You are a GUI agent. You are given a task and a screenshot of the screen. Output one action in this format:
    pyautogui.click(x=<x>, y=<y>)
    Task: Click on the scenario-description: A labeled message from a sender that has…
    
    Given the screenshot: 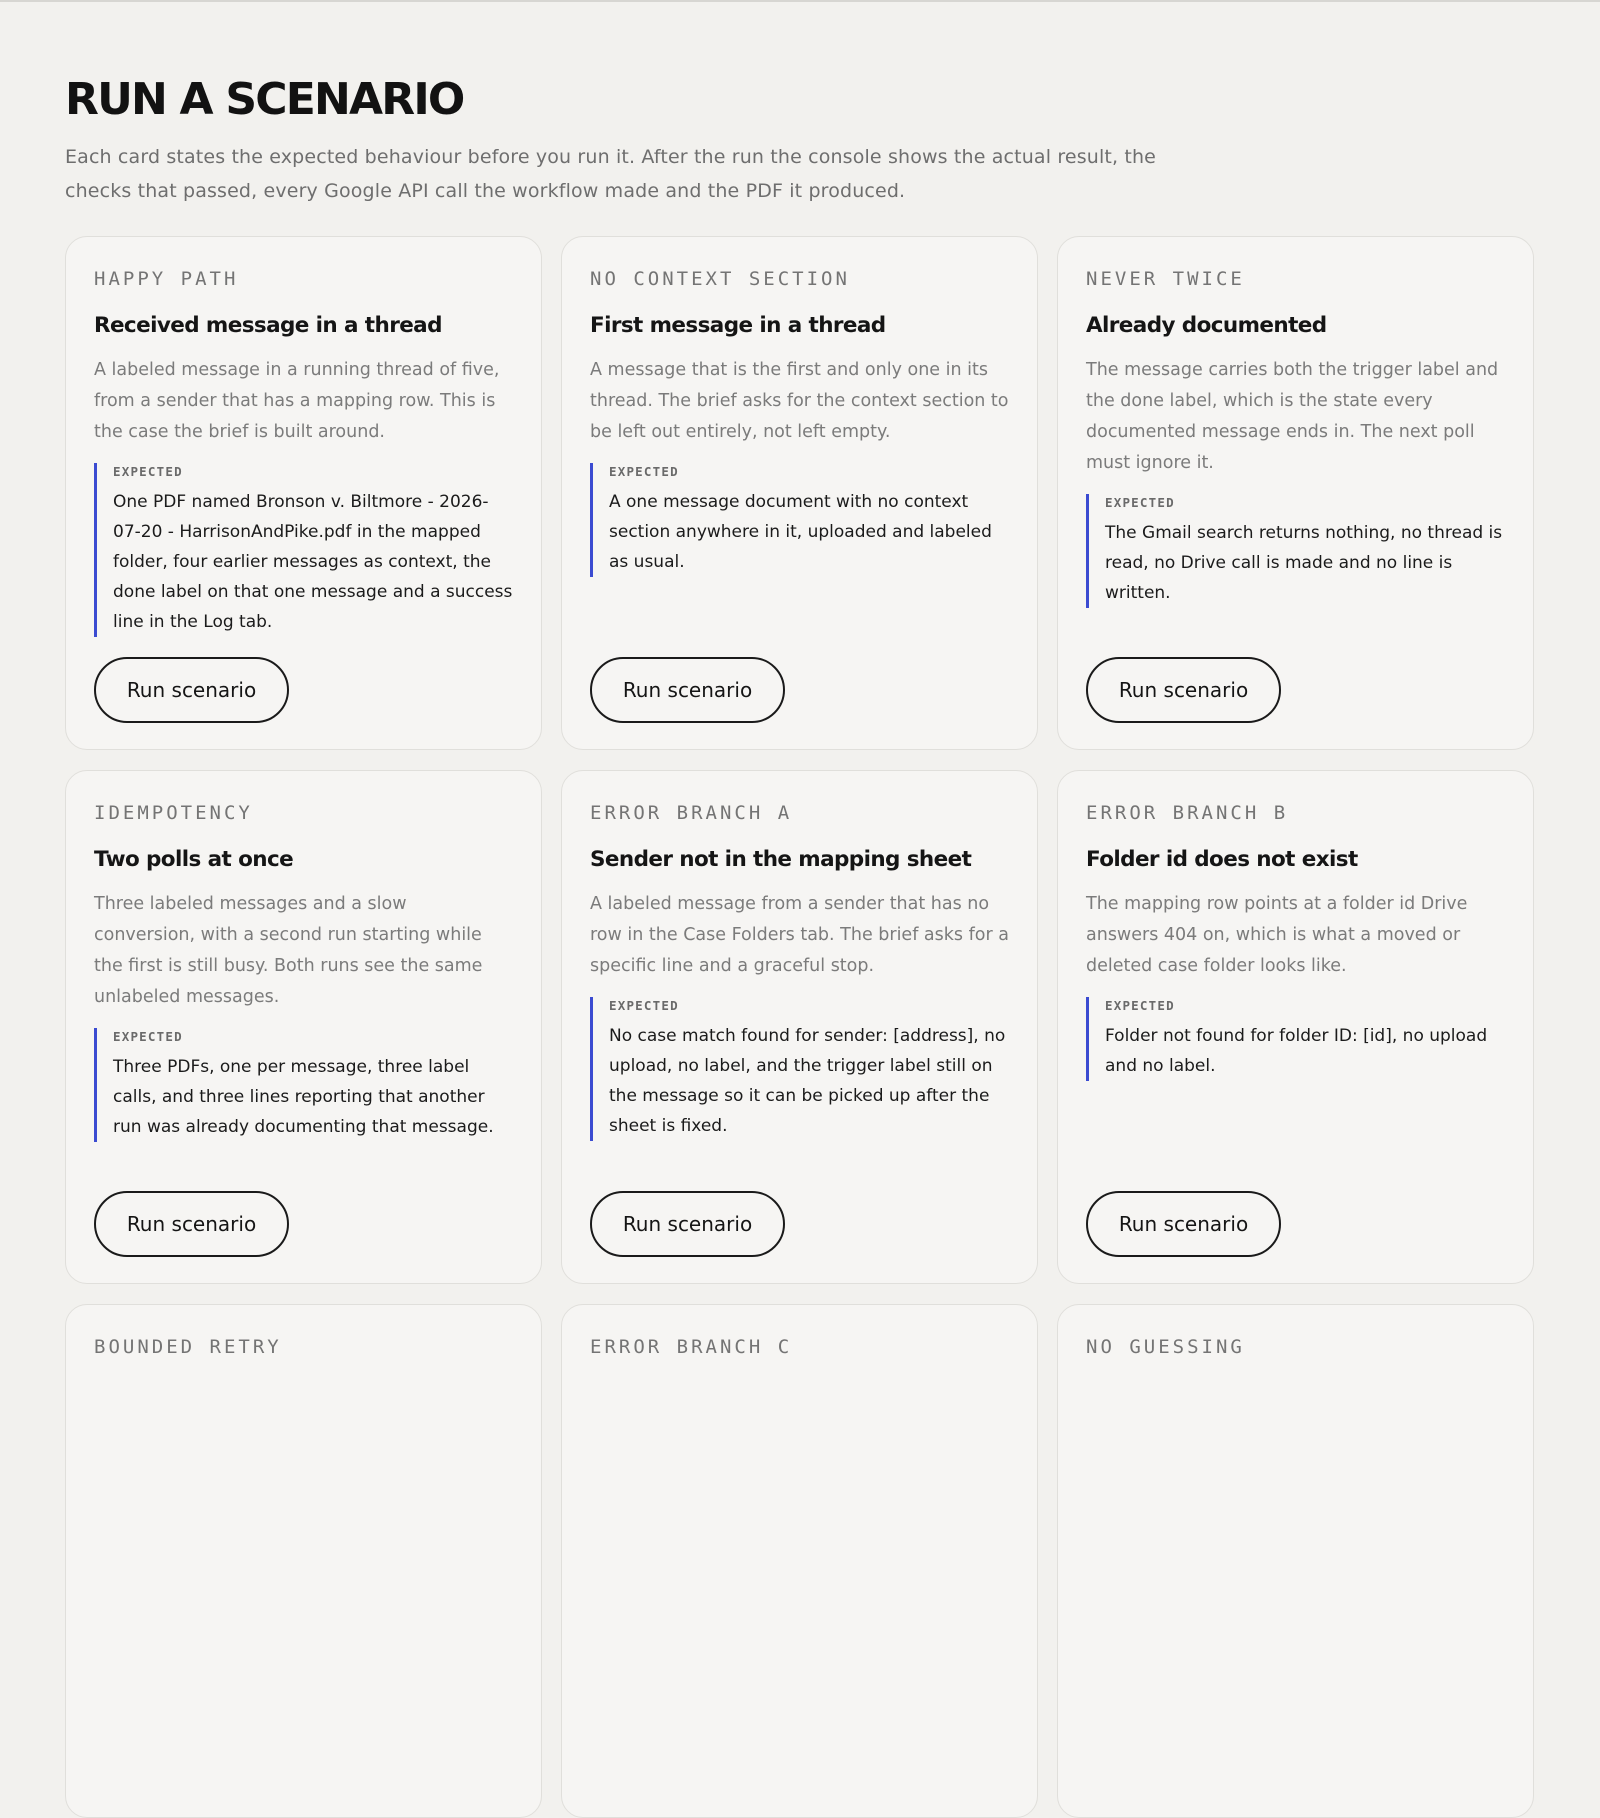 What is the action you would take?
    pyautogui.click(x=799, y=935)
    